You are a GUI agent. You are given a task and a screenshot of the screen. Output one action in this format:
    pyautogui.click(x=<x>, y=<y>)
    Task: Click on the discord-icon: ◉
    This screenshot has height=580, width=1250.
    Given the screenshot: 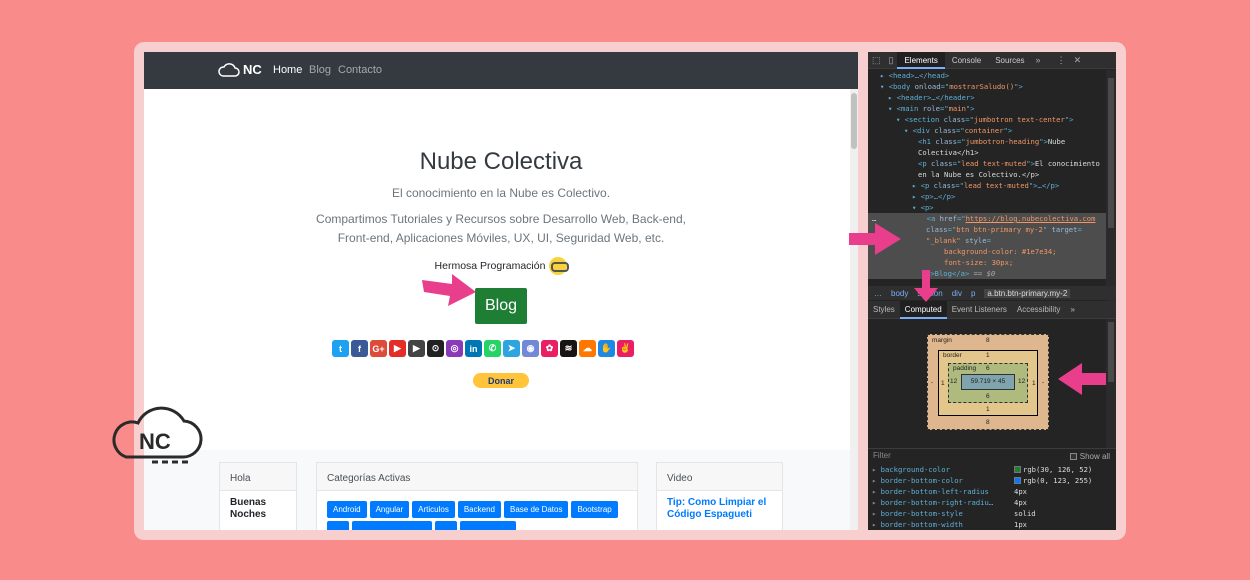 What is the action you would take?
    pyautogui.click(x=530, y=348)
    